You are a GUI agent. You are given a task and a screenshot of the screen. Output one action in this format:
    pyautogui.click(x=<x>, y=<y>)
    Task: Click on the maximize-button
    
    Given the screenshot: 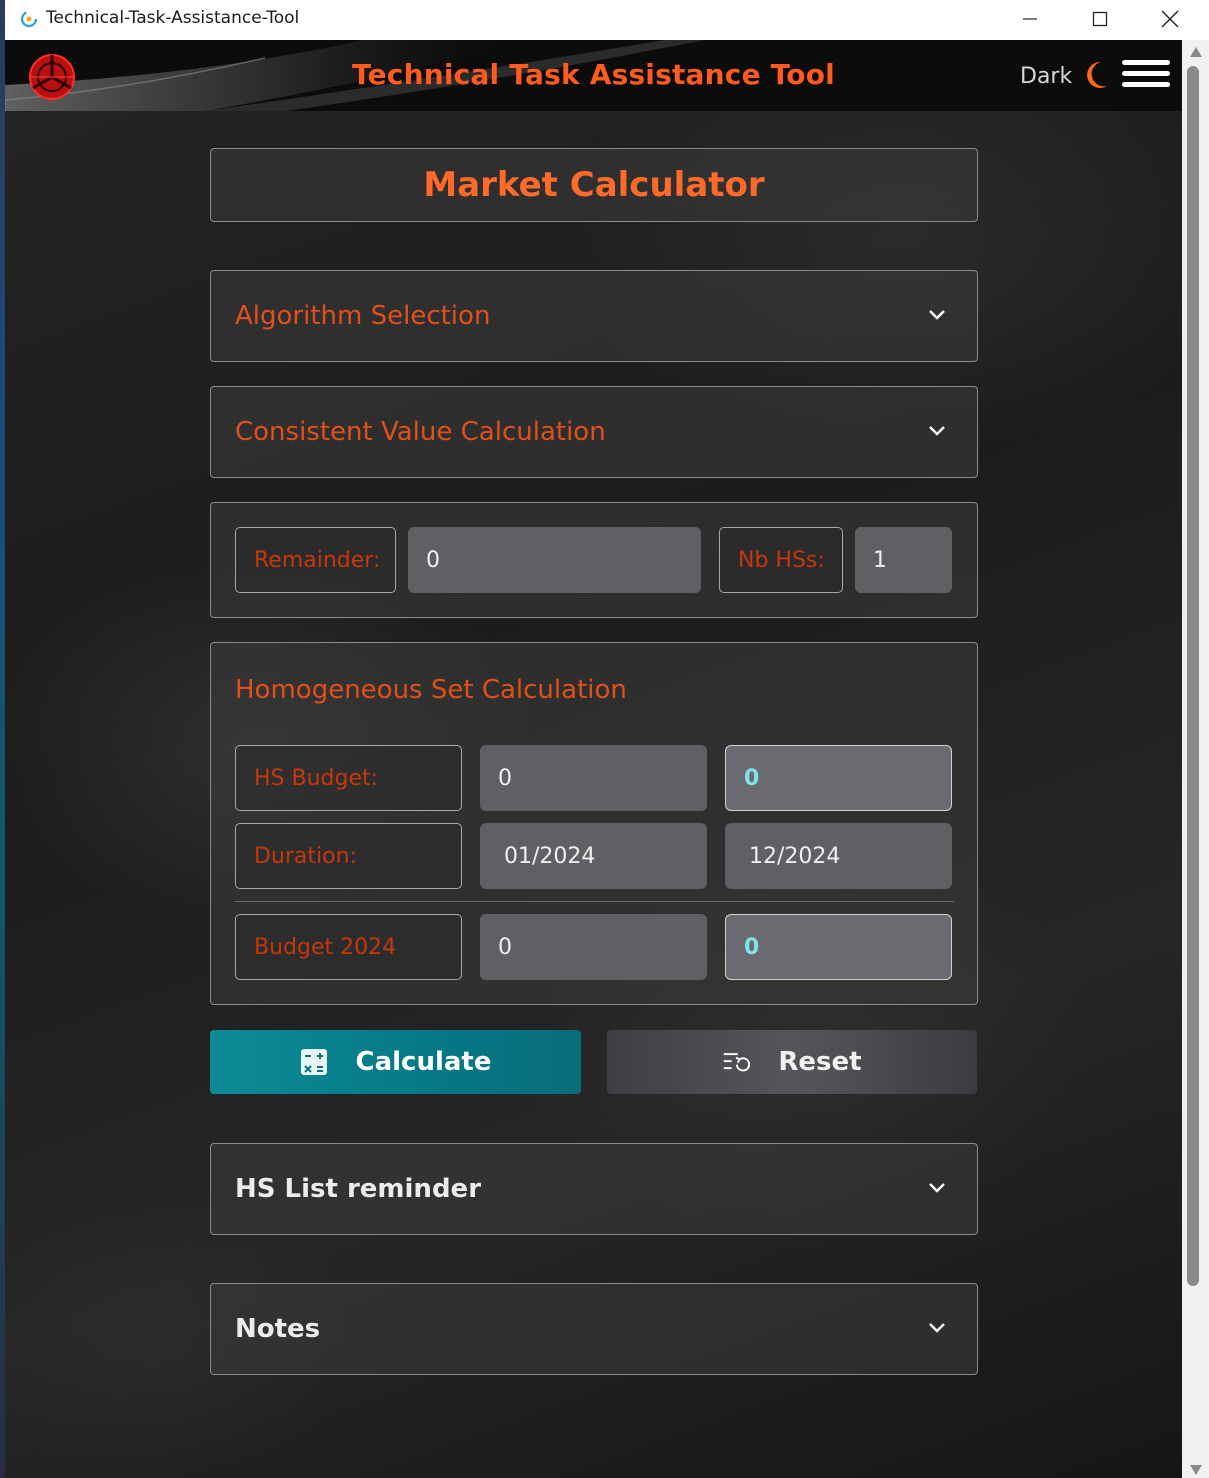 What is the action you would take?
    pyautogui.click(x=1100, y=19)
    